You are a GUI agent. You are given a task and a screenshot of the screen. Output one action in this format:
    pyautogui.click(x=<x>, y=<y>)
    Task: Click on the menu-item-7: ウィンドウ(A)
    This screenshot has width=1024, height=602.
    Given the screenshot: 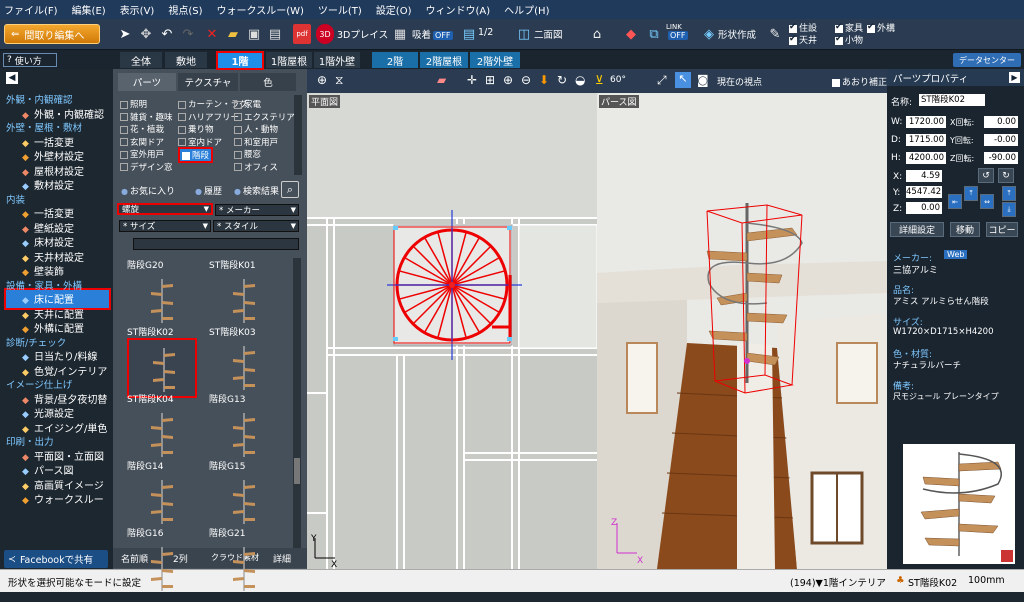 What is the action you would take?
    pyautogui.click(x=458, y=9)
    